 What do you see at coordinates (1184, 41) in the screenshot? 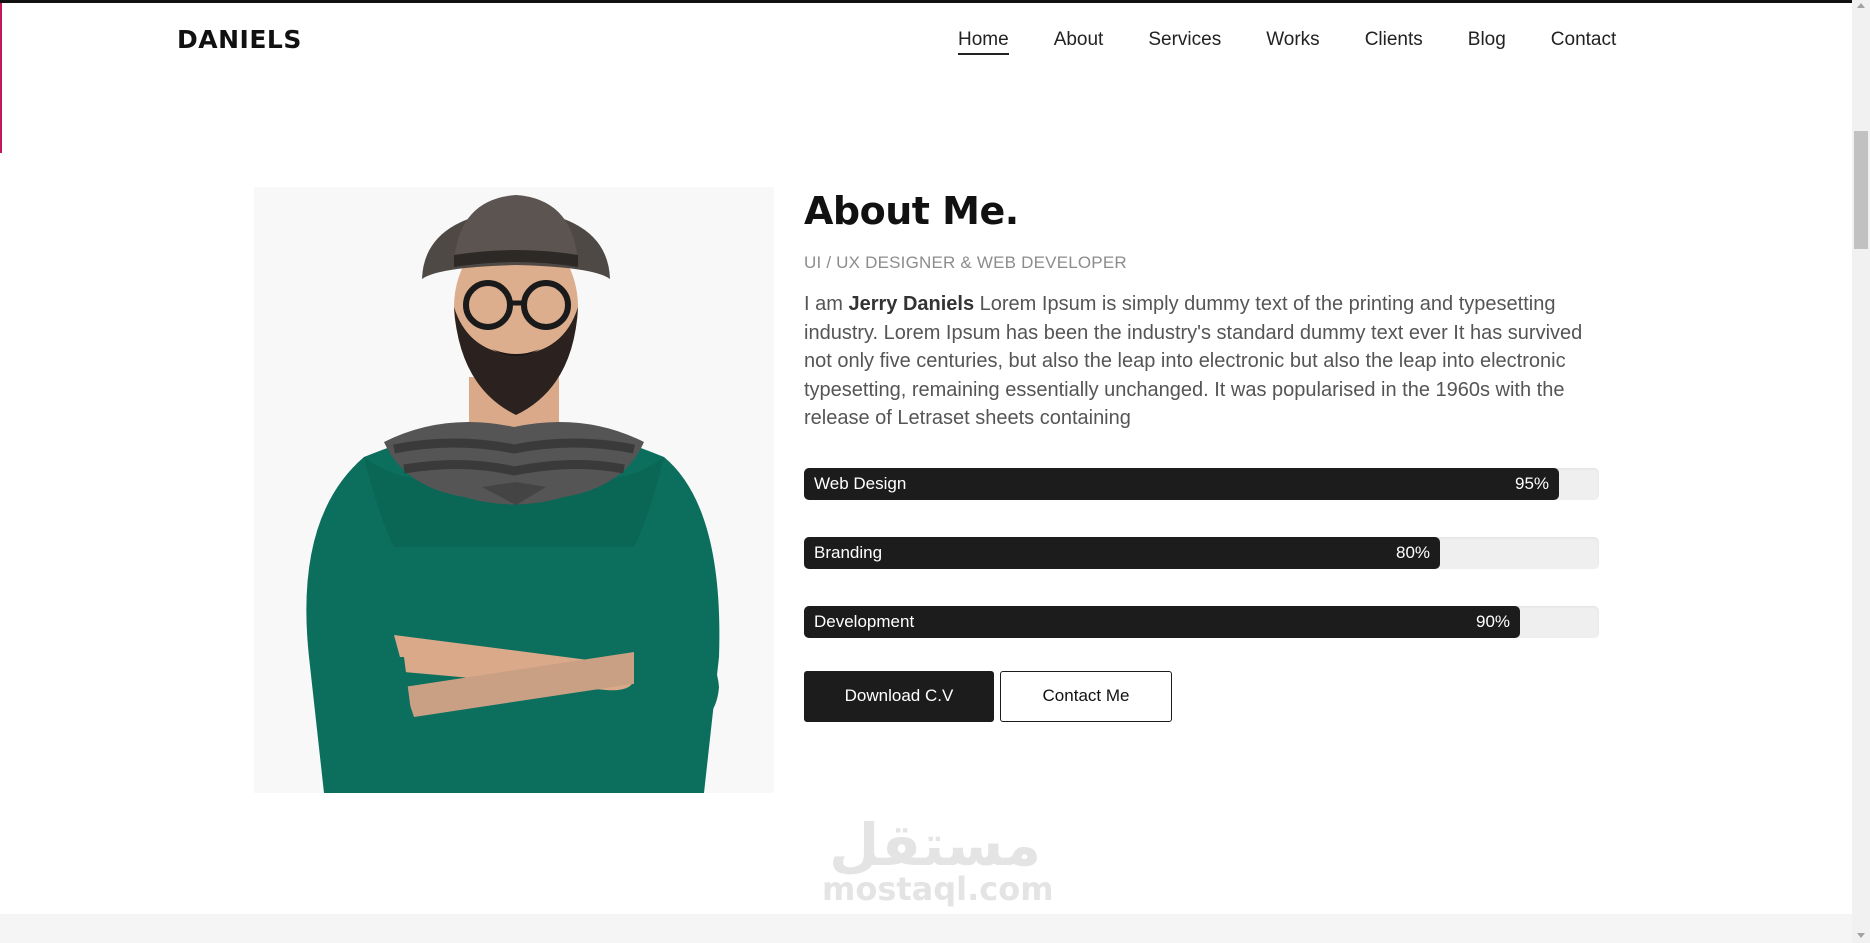
I see `nav-services: Services` at bounding box center [1184, 41].